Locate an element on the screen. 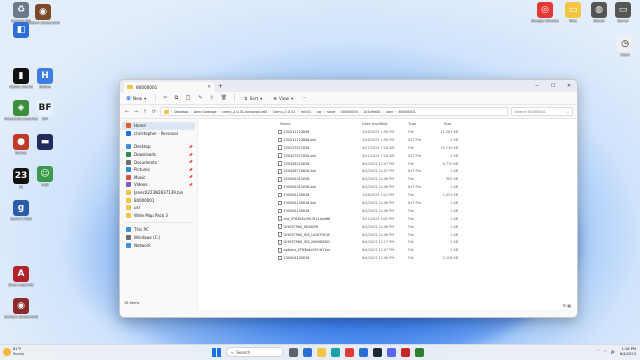  breadcrumb-item: user is located at coordinates (389, 112).